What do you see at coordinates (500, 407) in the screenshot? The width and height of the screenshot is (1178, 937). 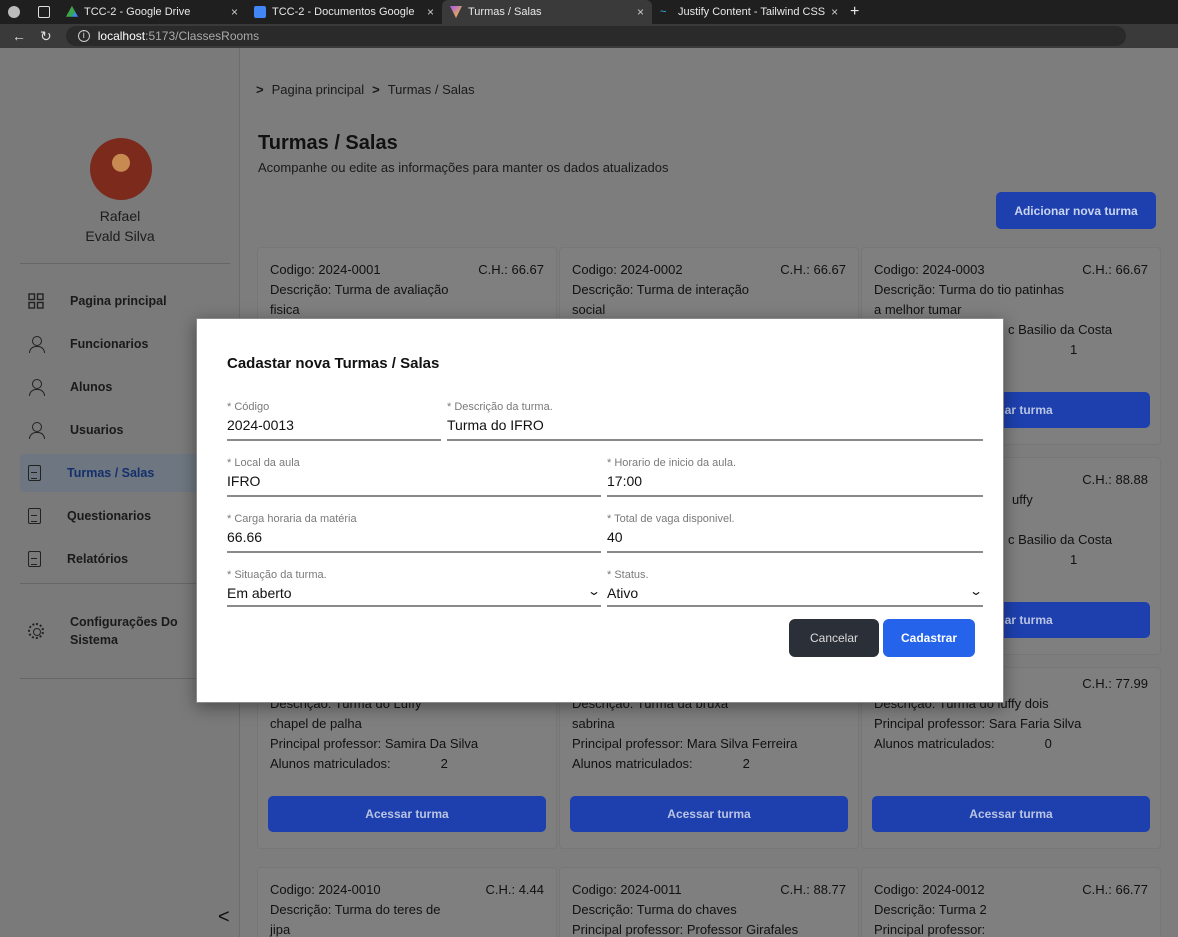 I see `field-label: * Descrição da turma.` at bounding box center [500, 407].